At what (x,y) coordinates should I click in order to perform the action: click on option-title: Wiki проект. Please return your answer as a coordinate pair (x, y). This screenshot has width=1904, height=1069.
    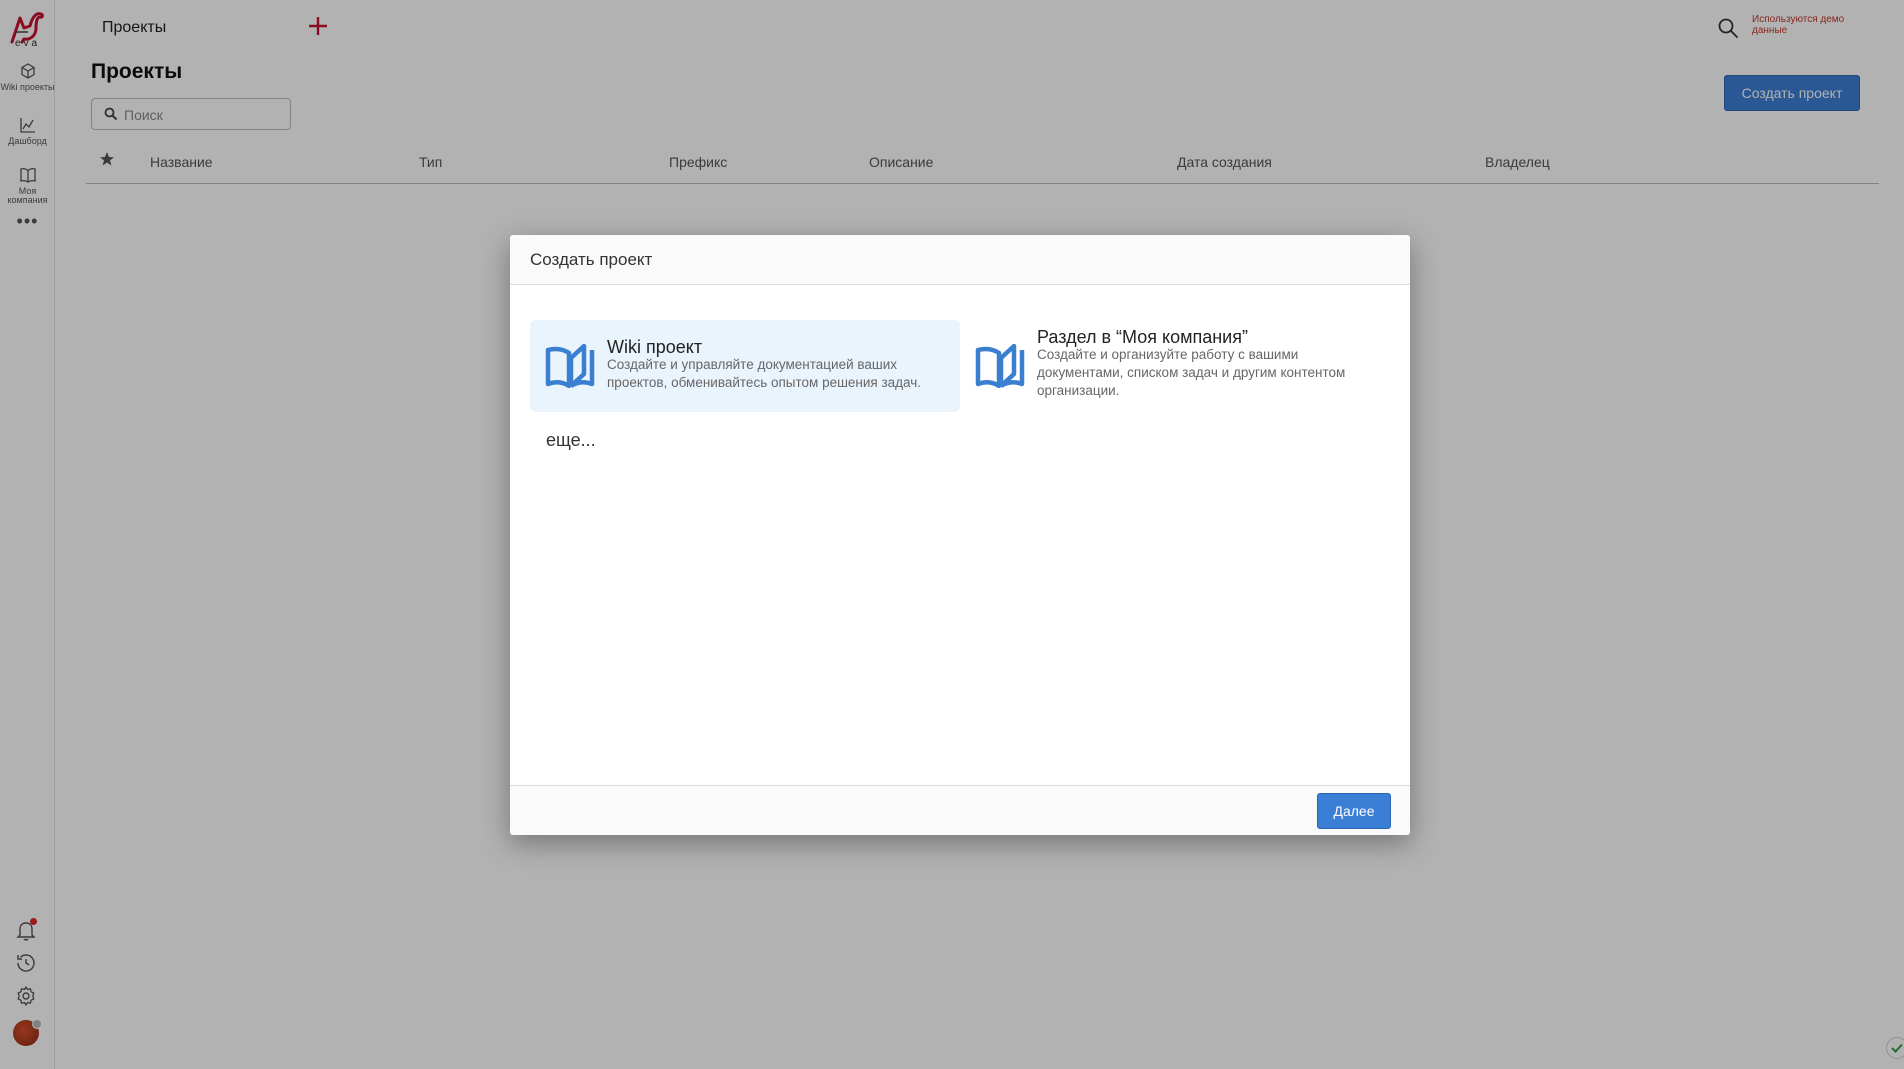
    Looking at the image, I should click on (655, 347).